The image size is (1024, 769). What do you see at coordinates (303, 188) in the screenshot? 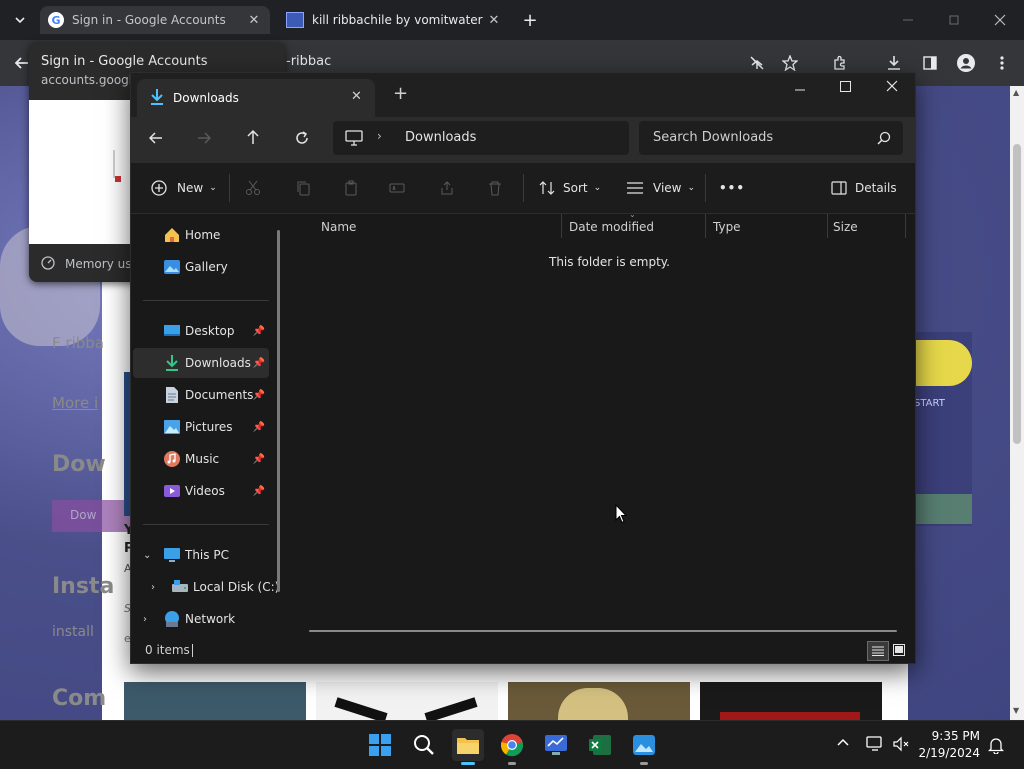
I see `copy-icon` at bounding box center [303, 188].